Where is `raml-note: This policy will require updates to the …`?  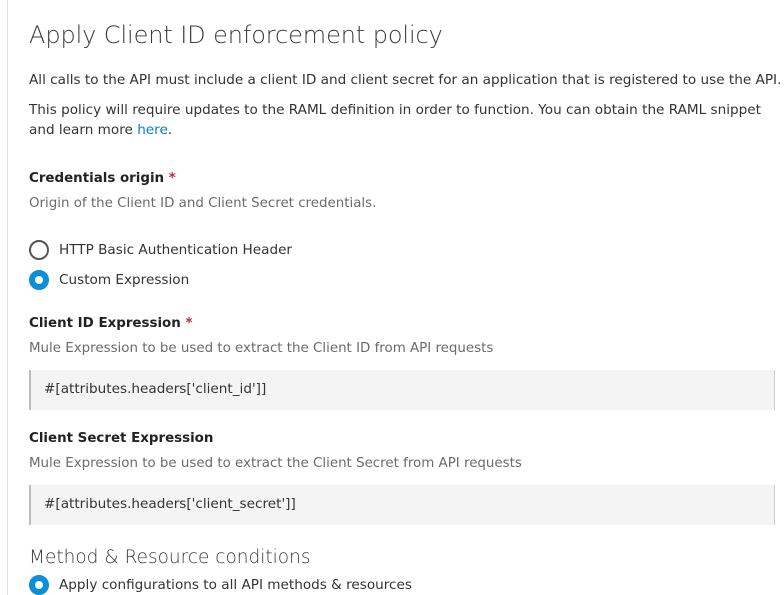 raml-note: This policy will require updates to the … is located at coordinates (404, 120).